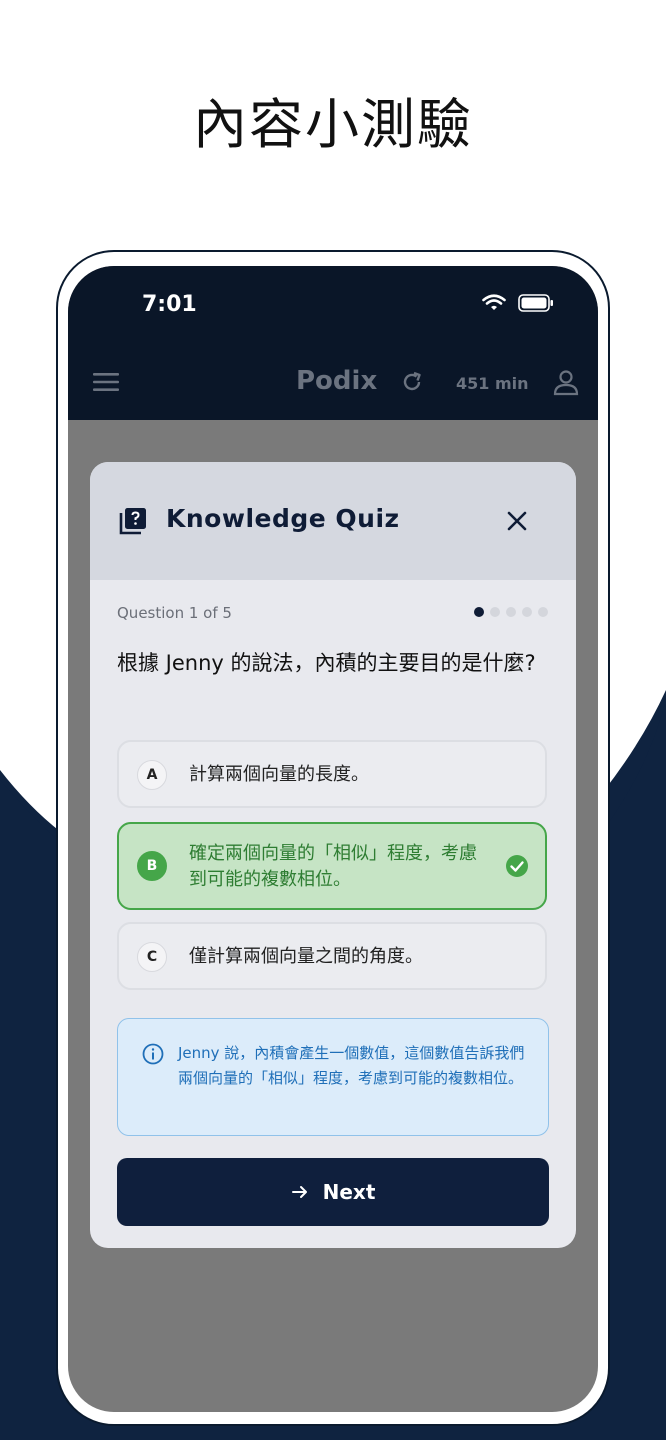 The image size is (666, 1440). Describe the element at coordinates (283, 518) in the screenshot. I see `modal-title: Knowledge Quiz` at that location.